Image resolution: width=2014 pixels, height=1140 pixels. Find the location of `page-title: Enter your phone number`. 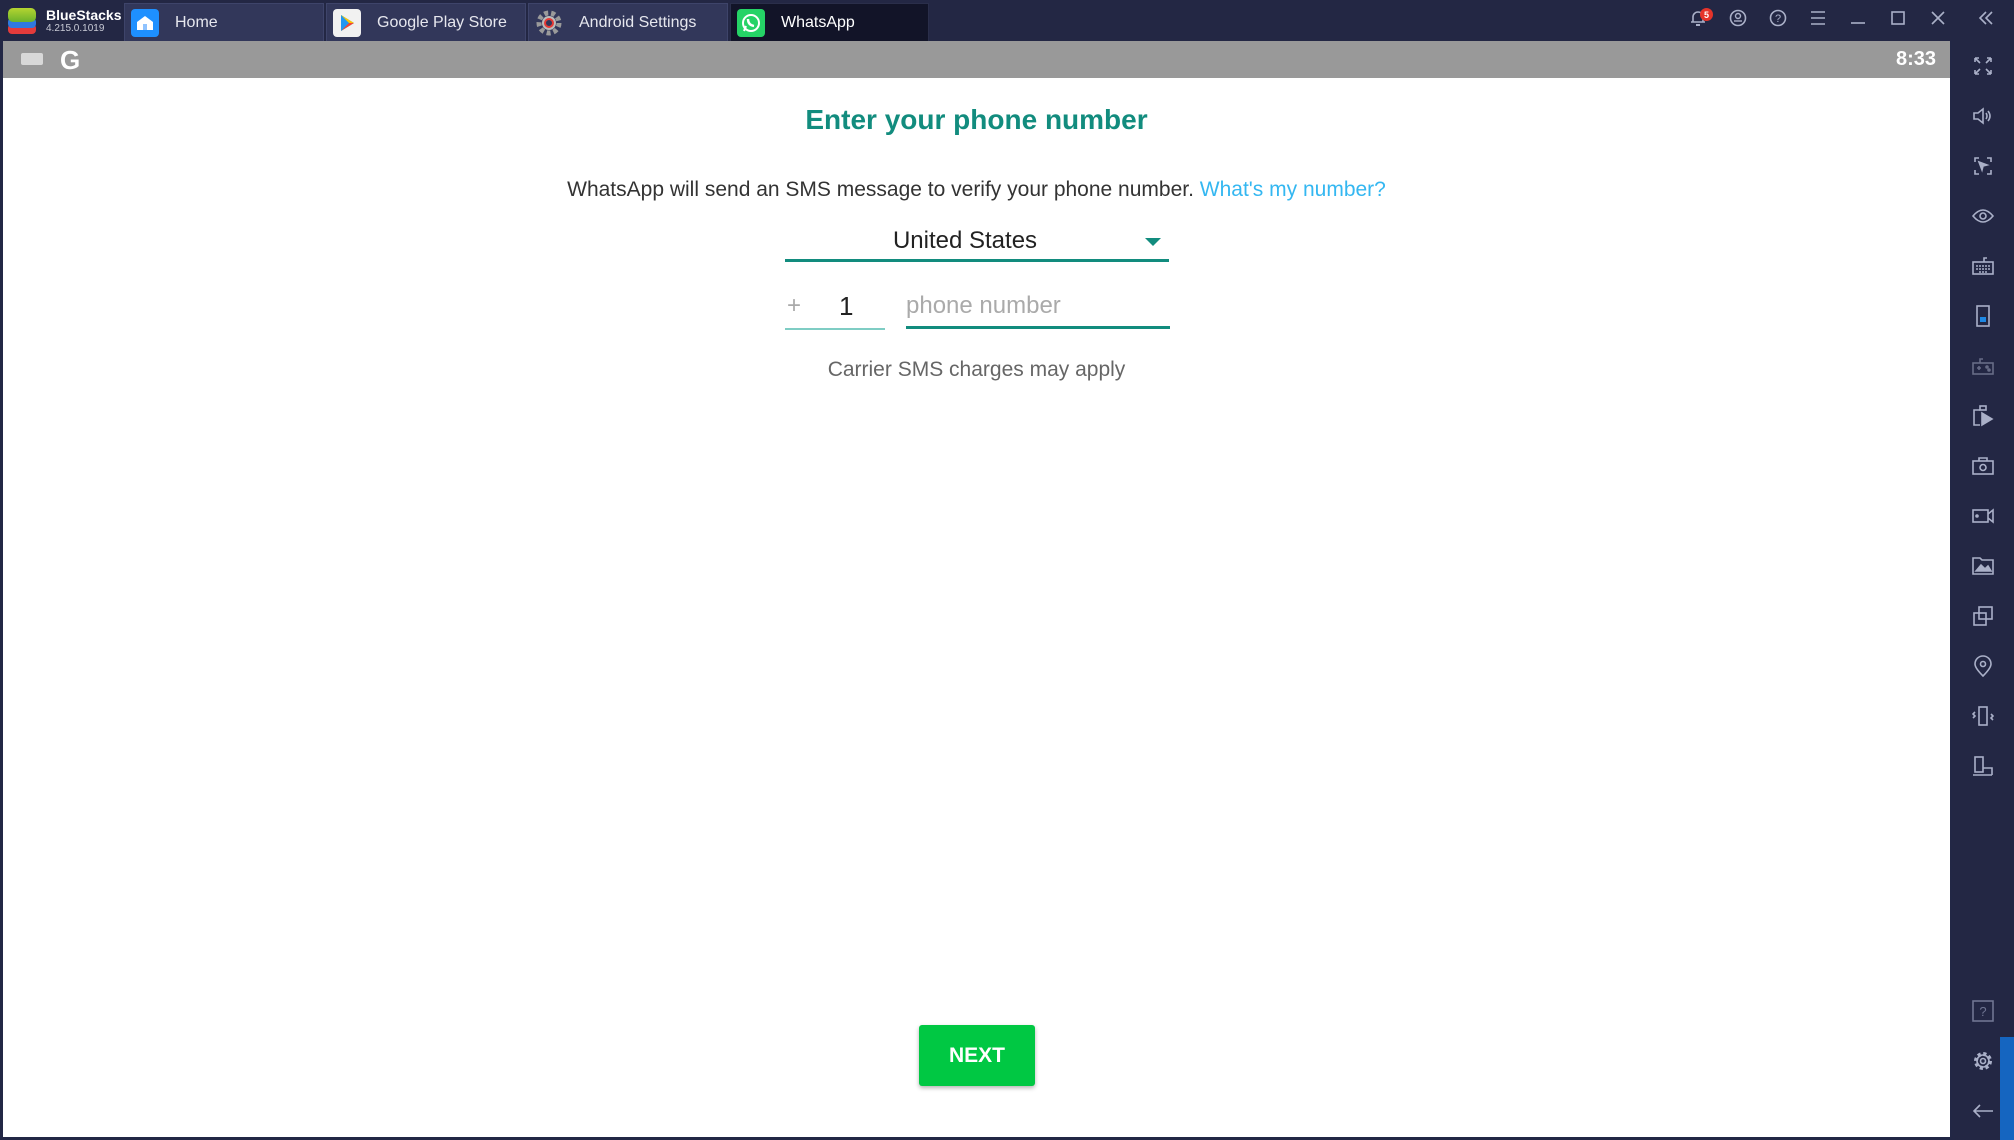

page-title: Enter your phone number is located at coordinates (976, 119).